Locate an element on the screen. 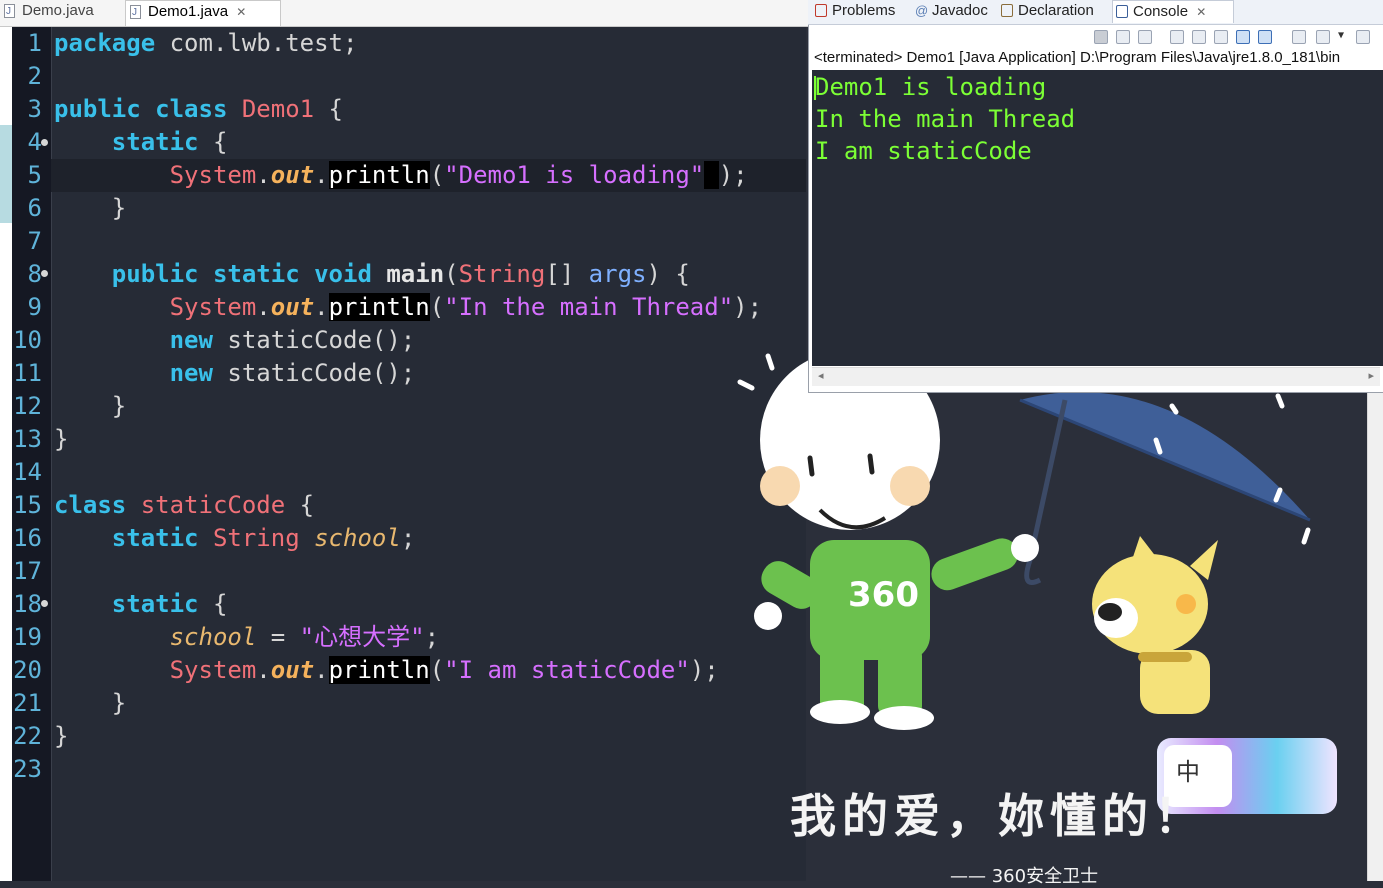  word-wrap-icon is located at coordinates (1221, 37).